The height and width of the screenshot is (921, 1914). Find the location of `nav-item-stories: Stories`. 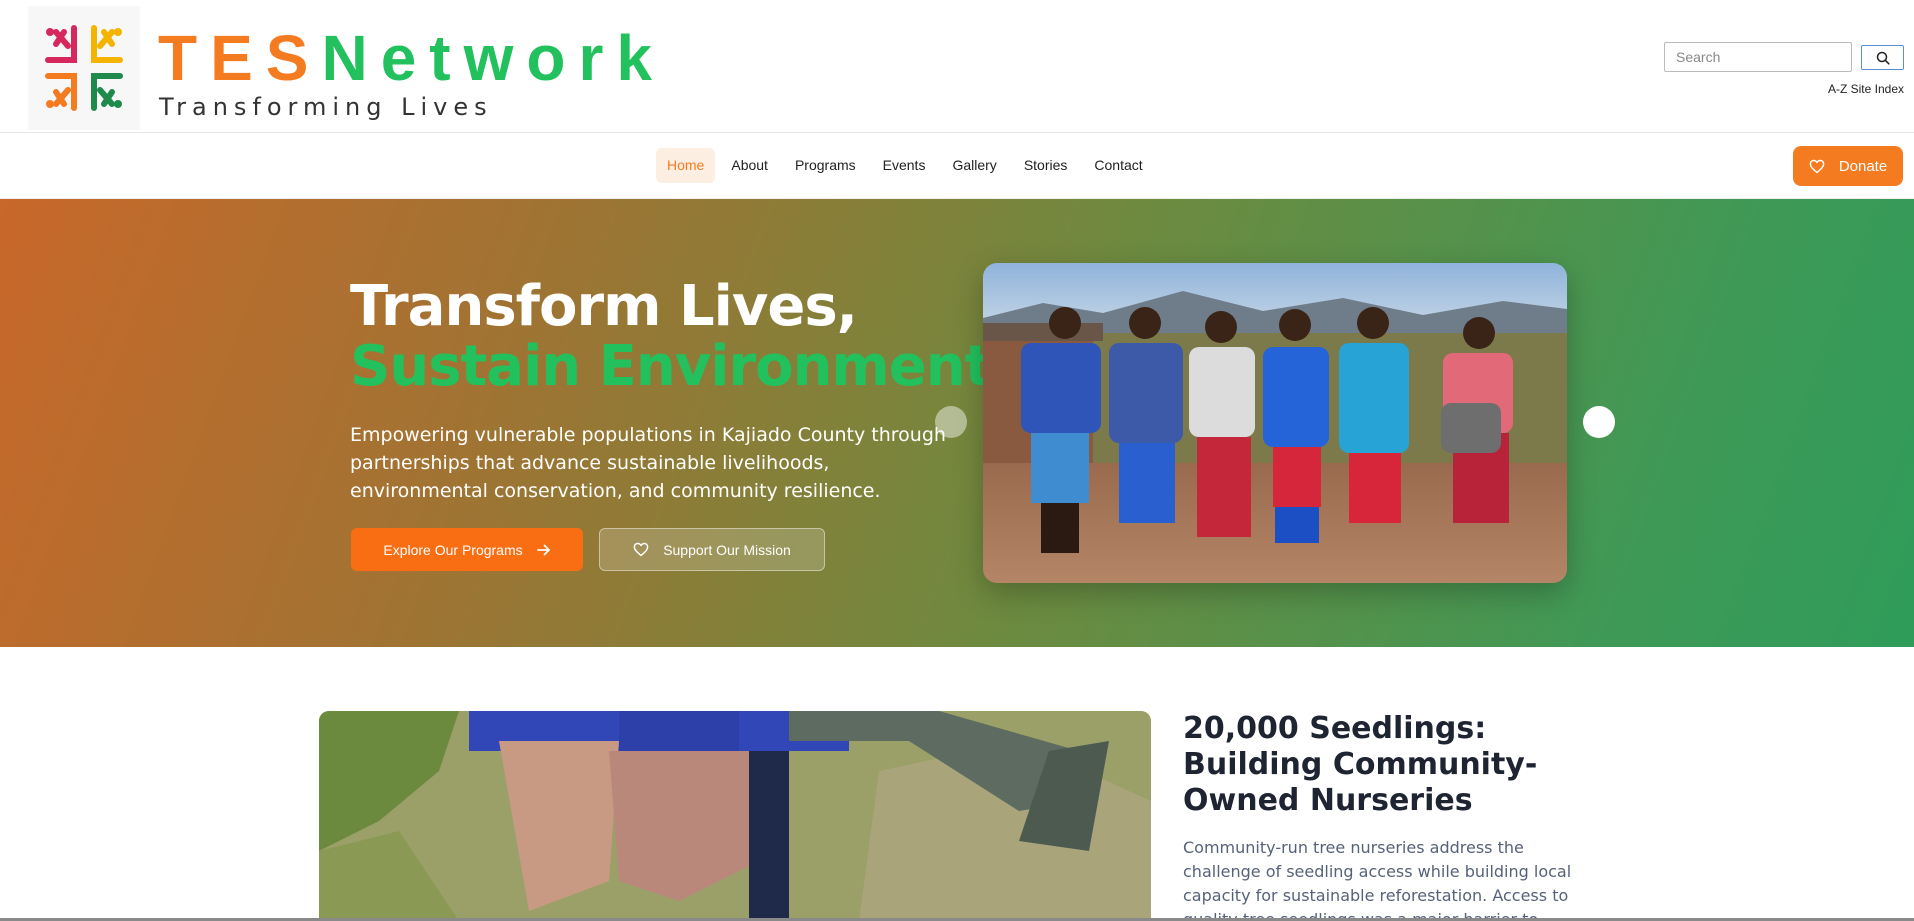

nav-item-stories: Stories is located at coordinates (1046, 165).